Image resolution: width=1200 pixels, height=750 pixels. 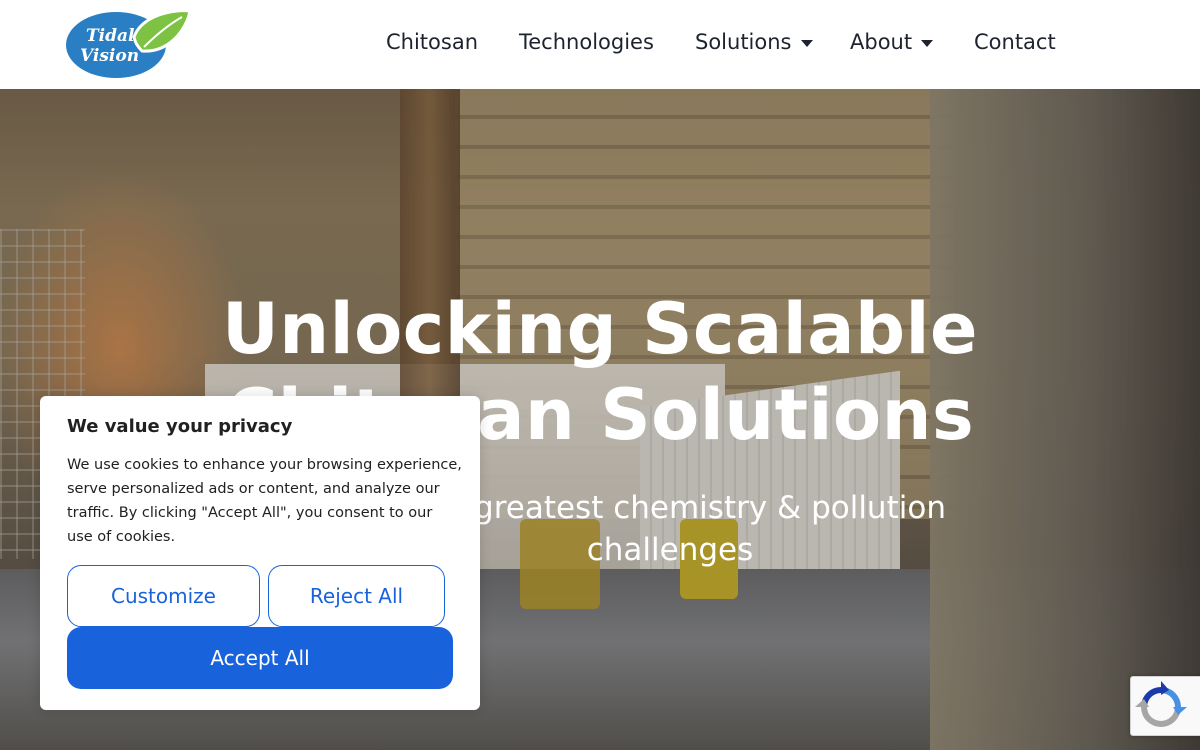 I want to click on nav-technologies: Technologies, so click(x=586, y=42).